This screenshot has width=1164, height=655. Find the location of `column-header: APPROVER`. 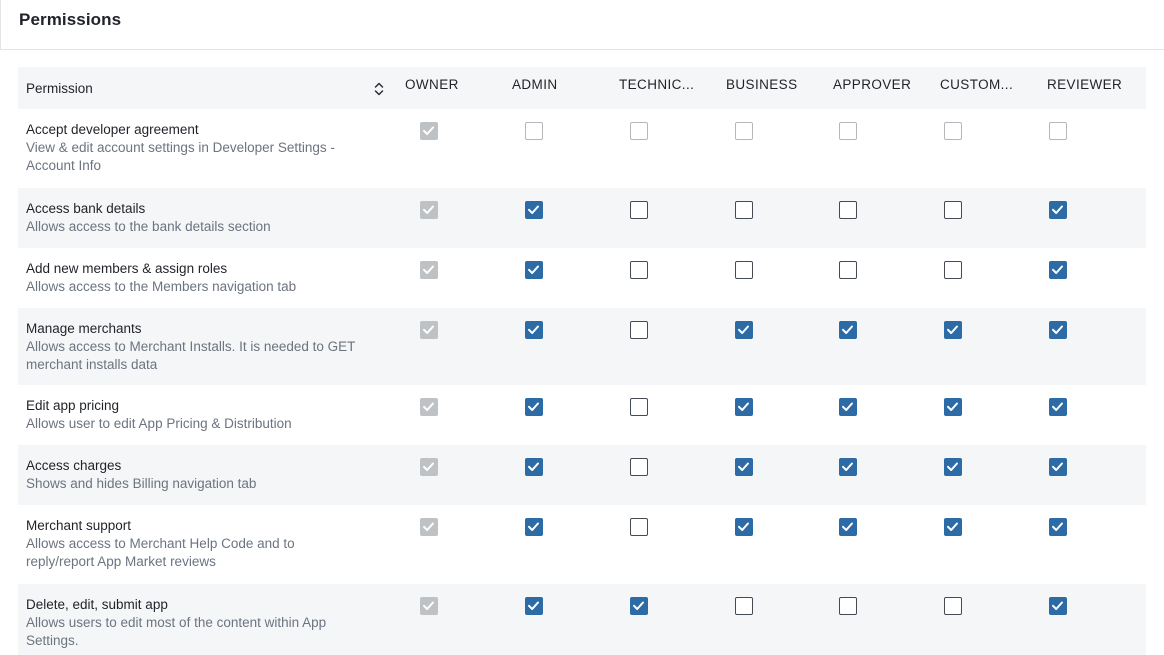

column-header: APPROVER is located at coordinates (872, 84).